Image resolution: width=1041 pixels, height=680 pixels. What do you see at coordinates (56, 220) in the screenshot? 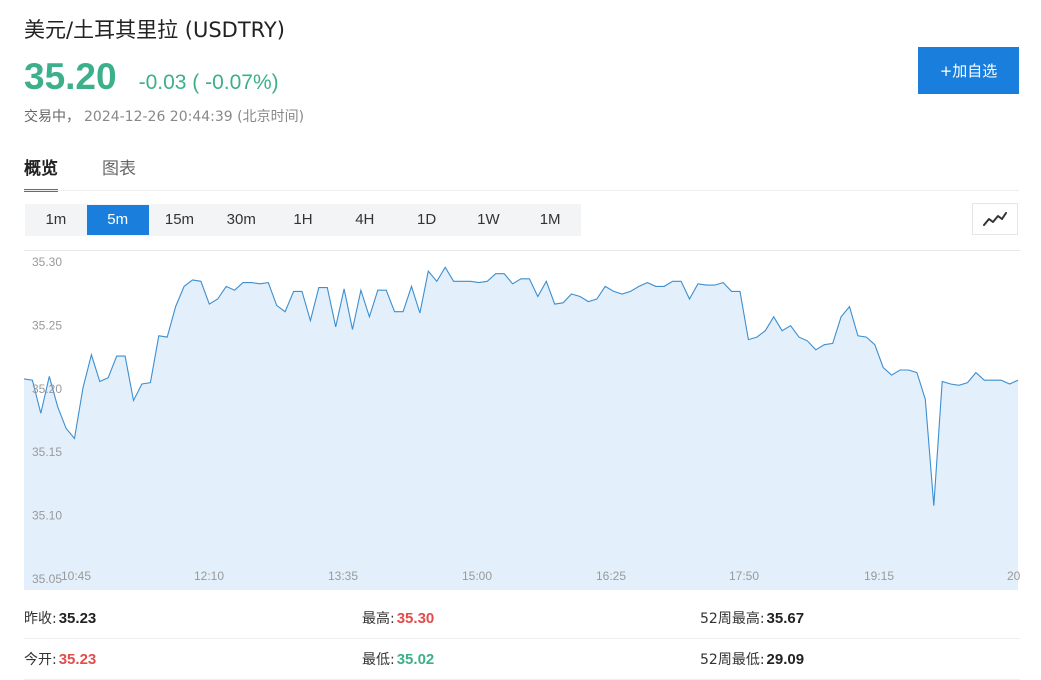
I see `interval-1m: 1m` at bounding box center [56, 220].